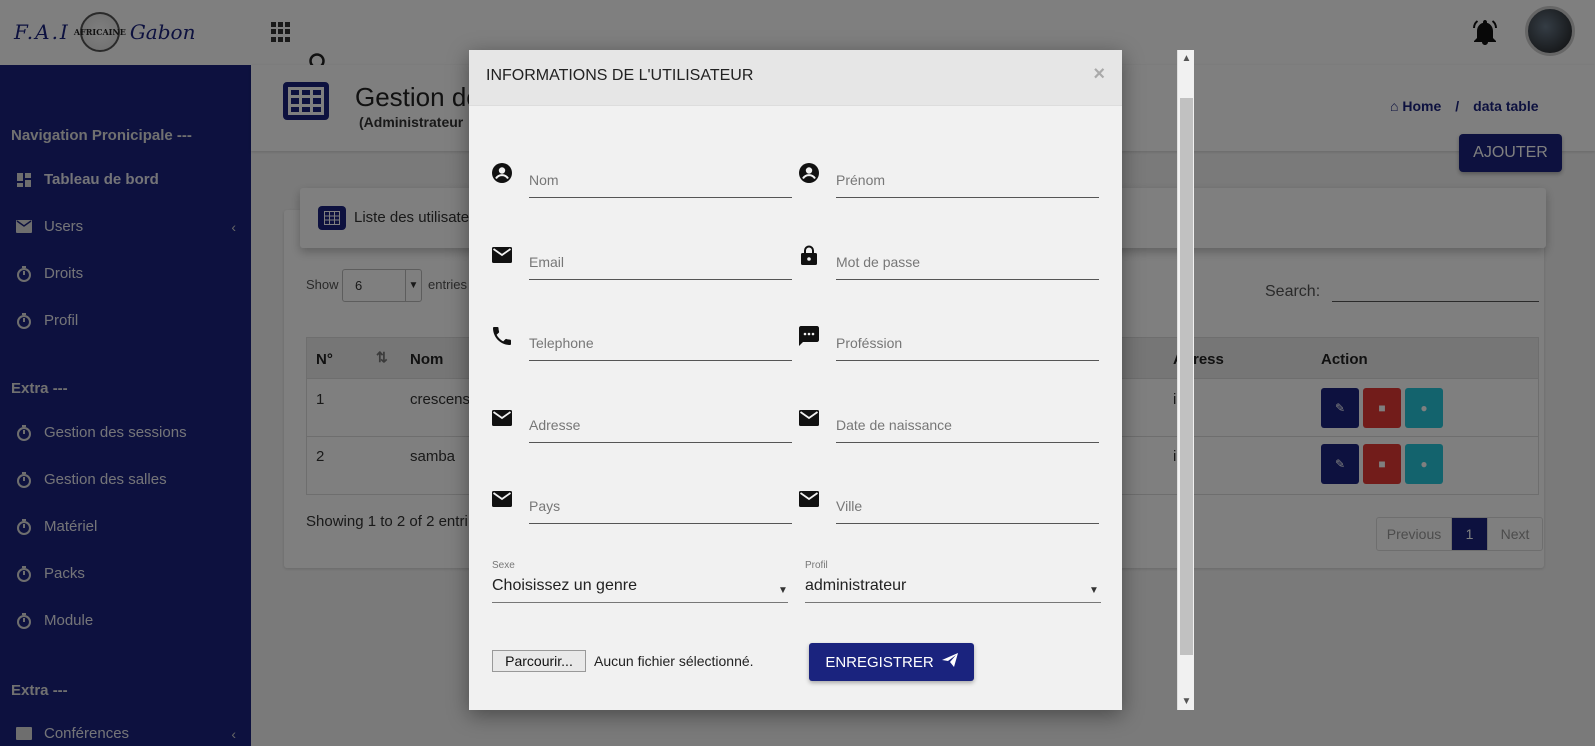 The height and width of the screenshot is (746, 1595). What do you see at coordinates (545, 506) in the screenshot?
I see `pays-placeholder: Pays` at bounding box center [545, 506].